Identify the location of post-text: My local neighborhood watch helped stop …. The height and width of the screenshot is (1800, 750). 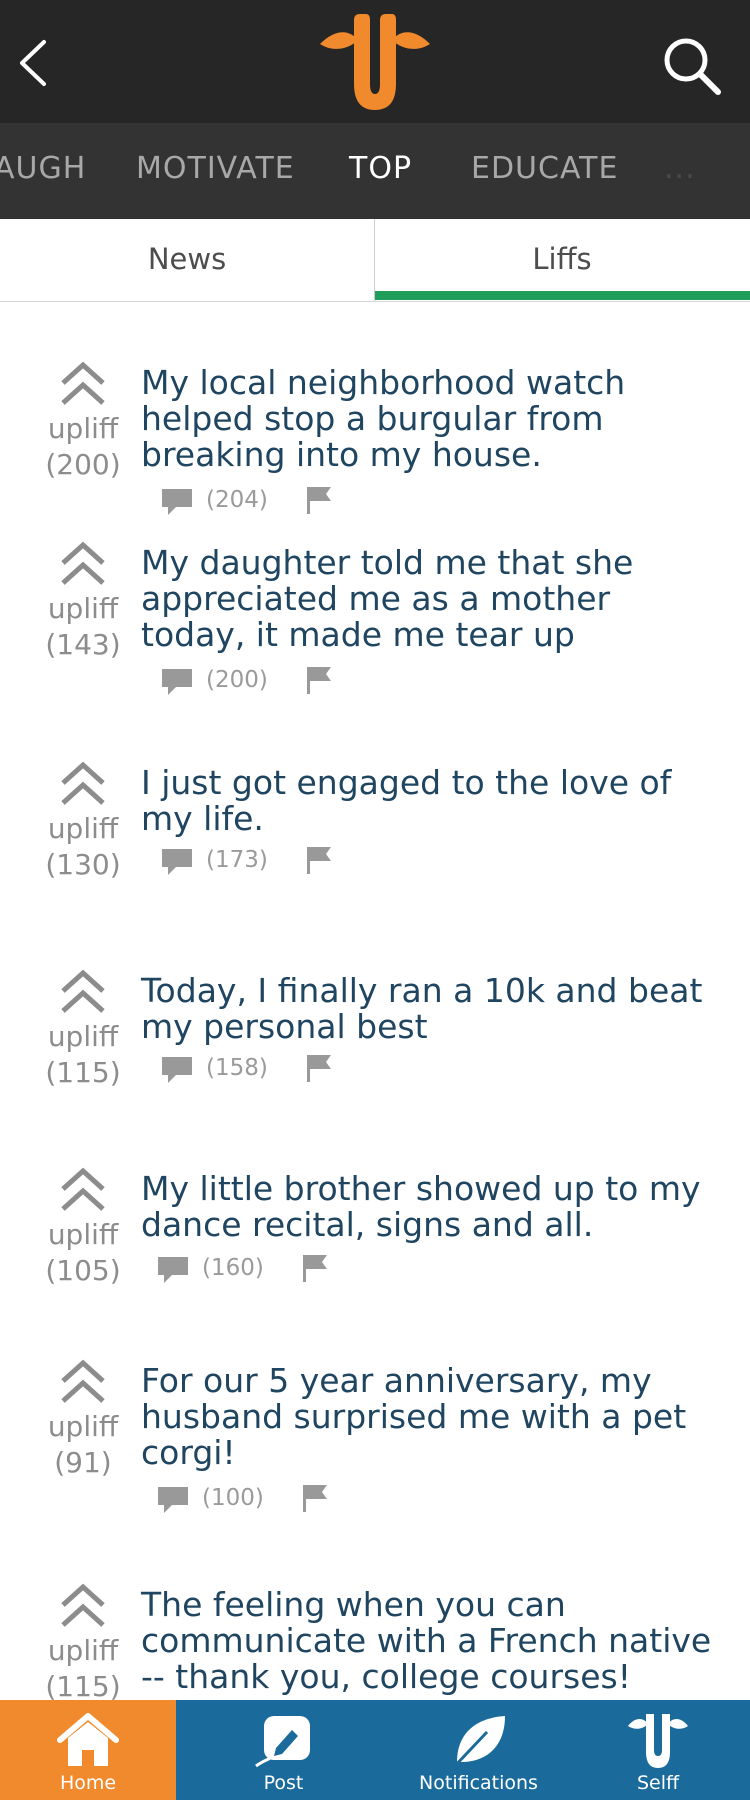
(431, 419).